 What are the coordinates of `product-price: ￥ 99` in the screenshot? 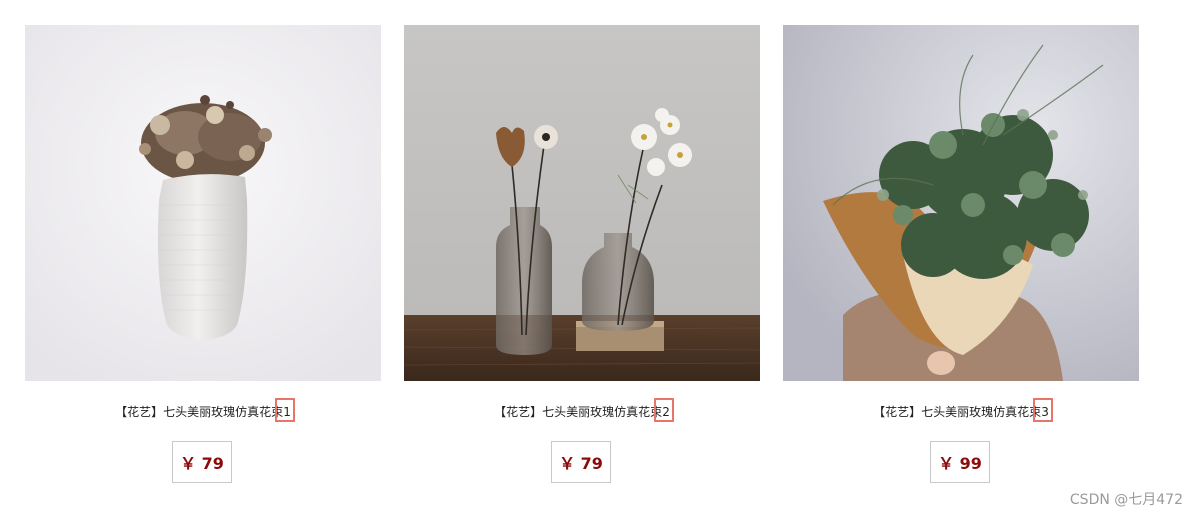 It's located at (960, 463).